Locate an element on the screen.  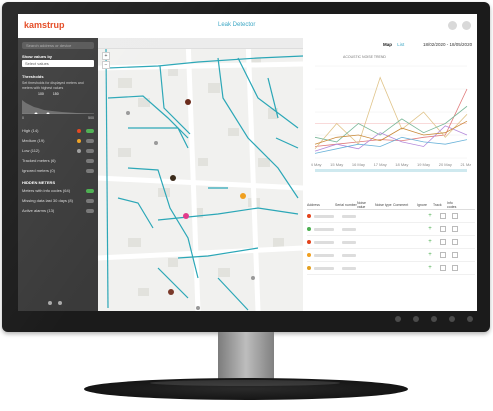
hist-mark-2: 150 is located at coordinates (55, 94).